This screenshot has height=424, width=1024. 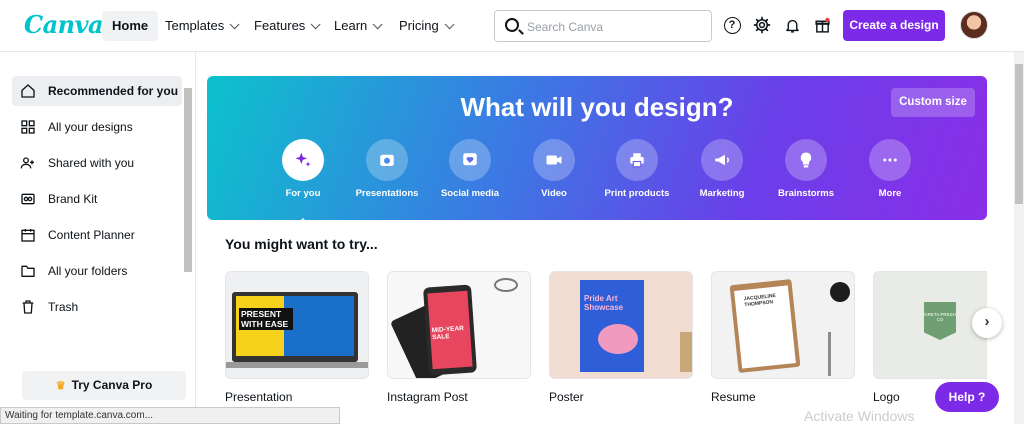 What do you see at coordinates (73, 199) in the screenshot?
I see `sidebar-item-label: Brand Kit` at bounding box center [73, 199].